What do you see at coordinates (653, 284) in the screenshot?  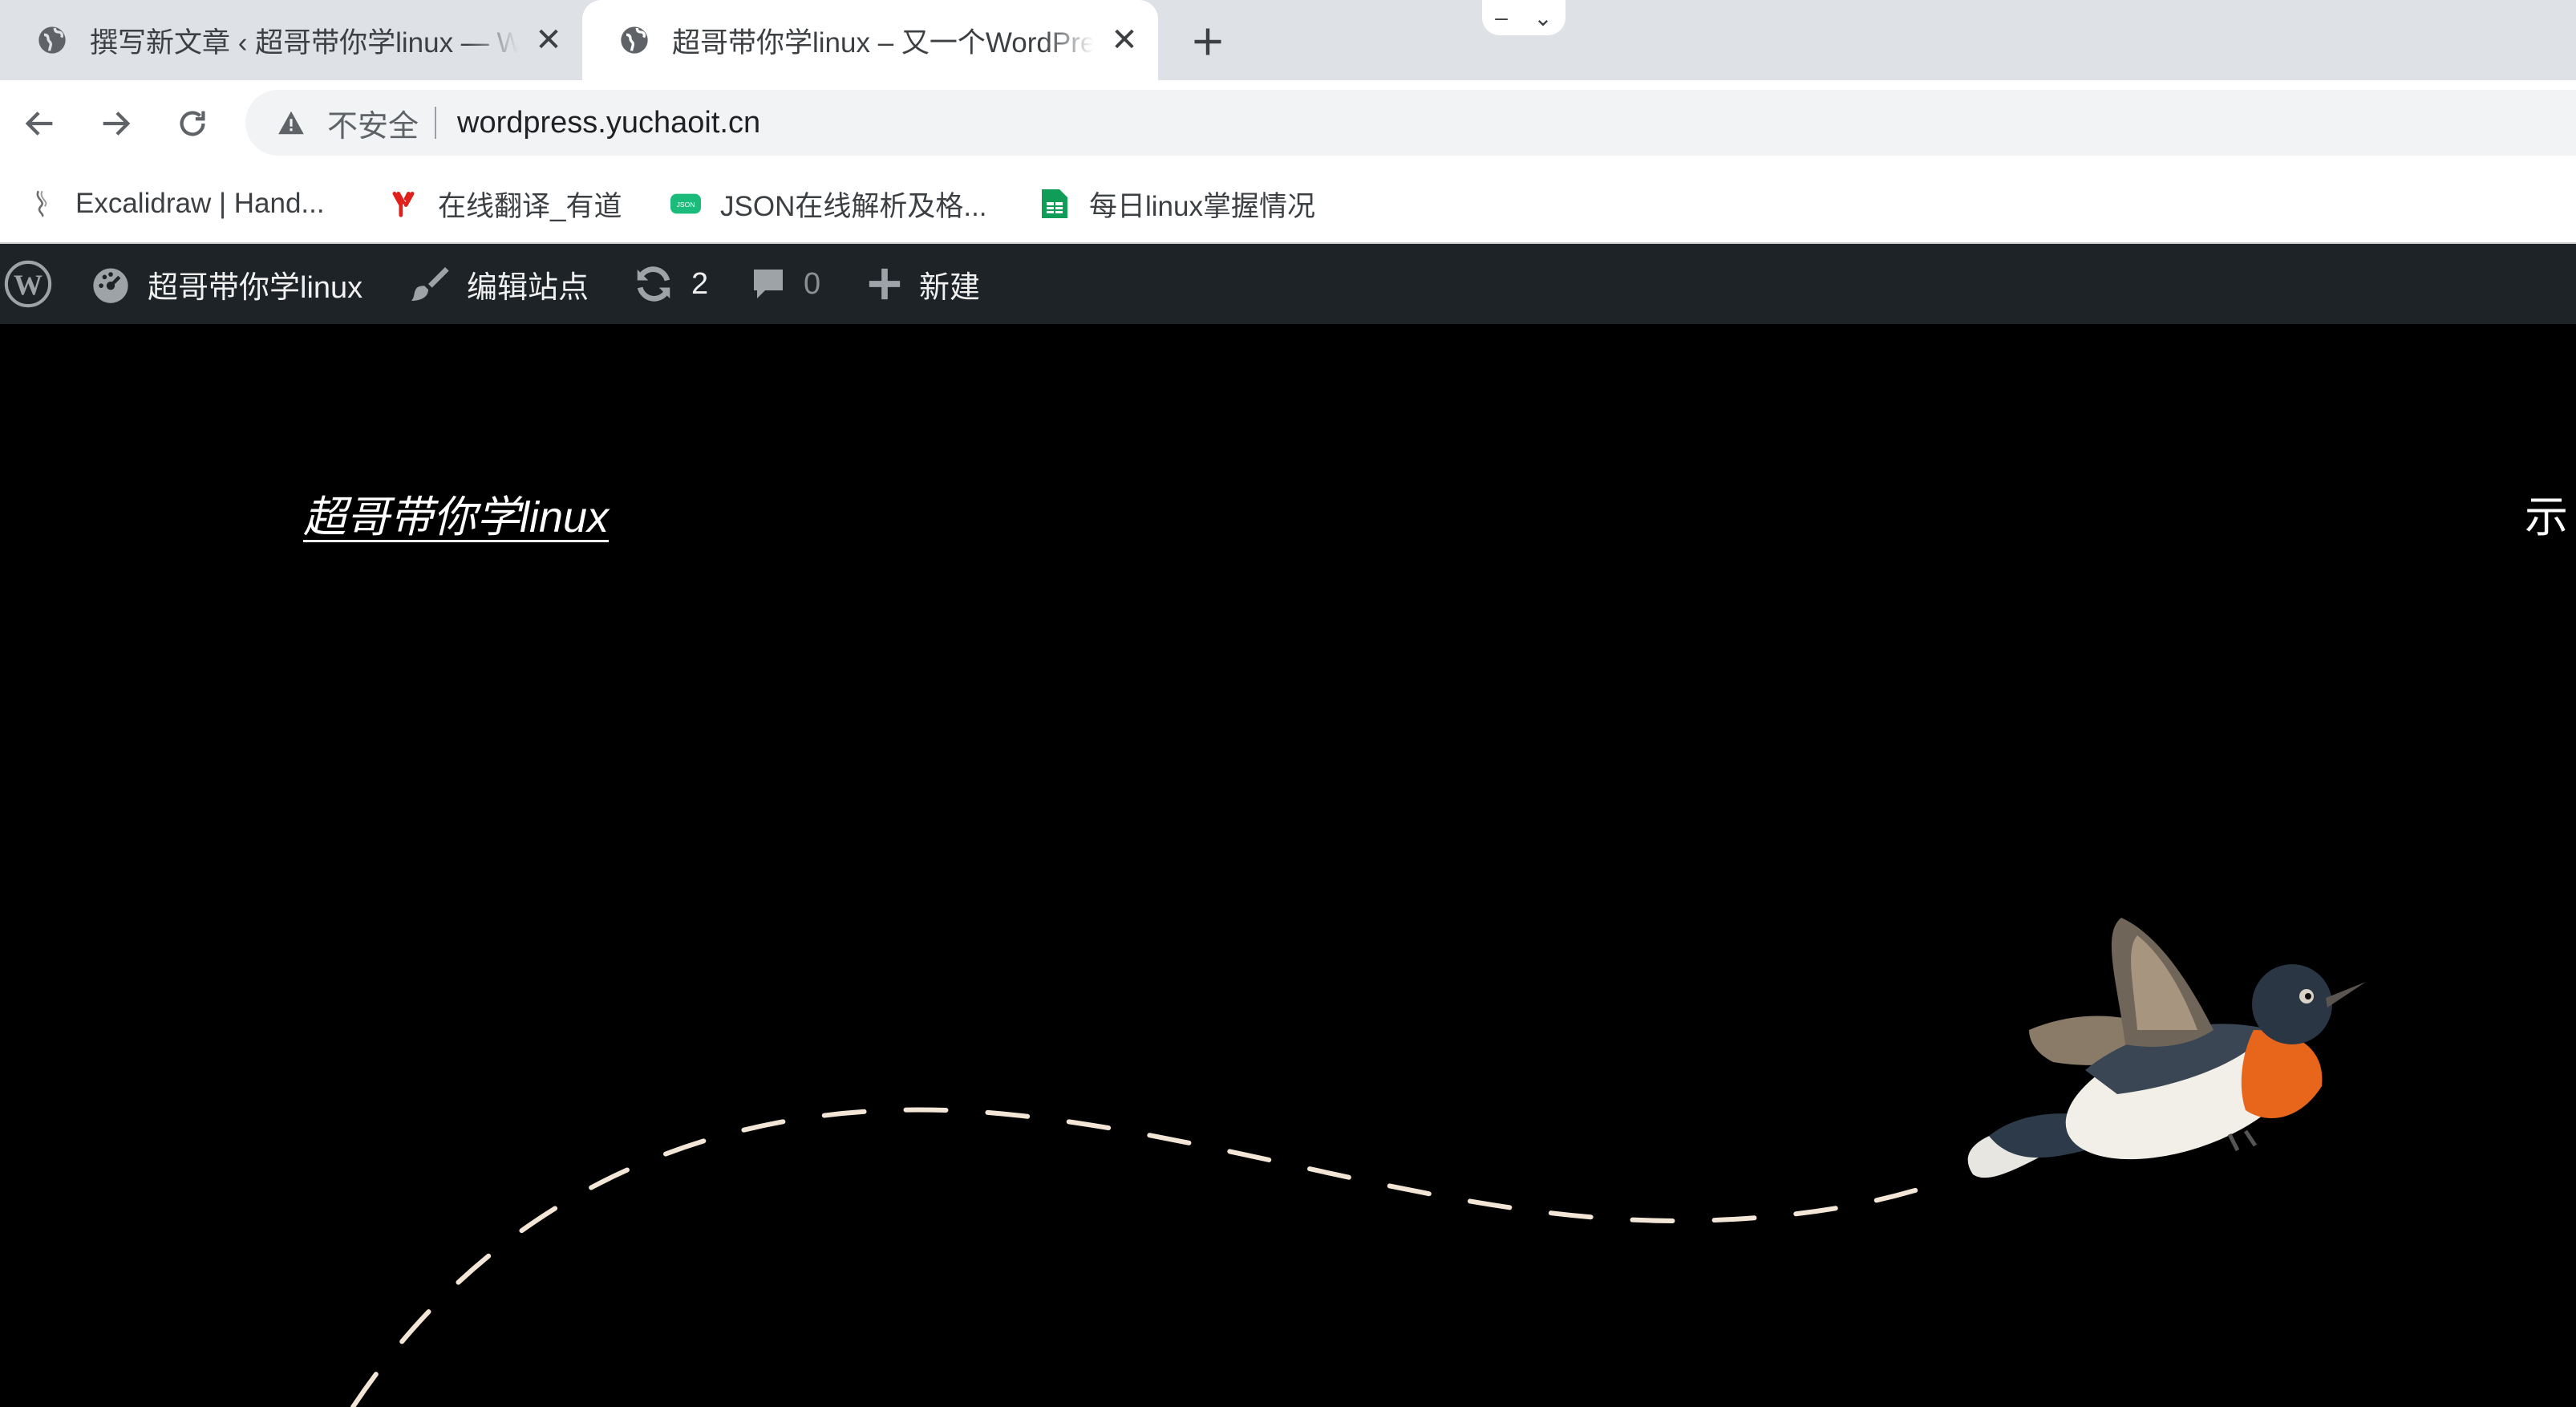 I see `updates-icon` at bounding box center [653, 284].